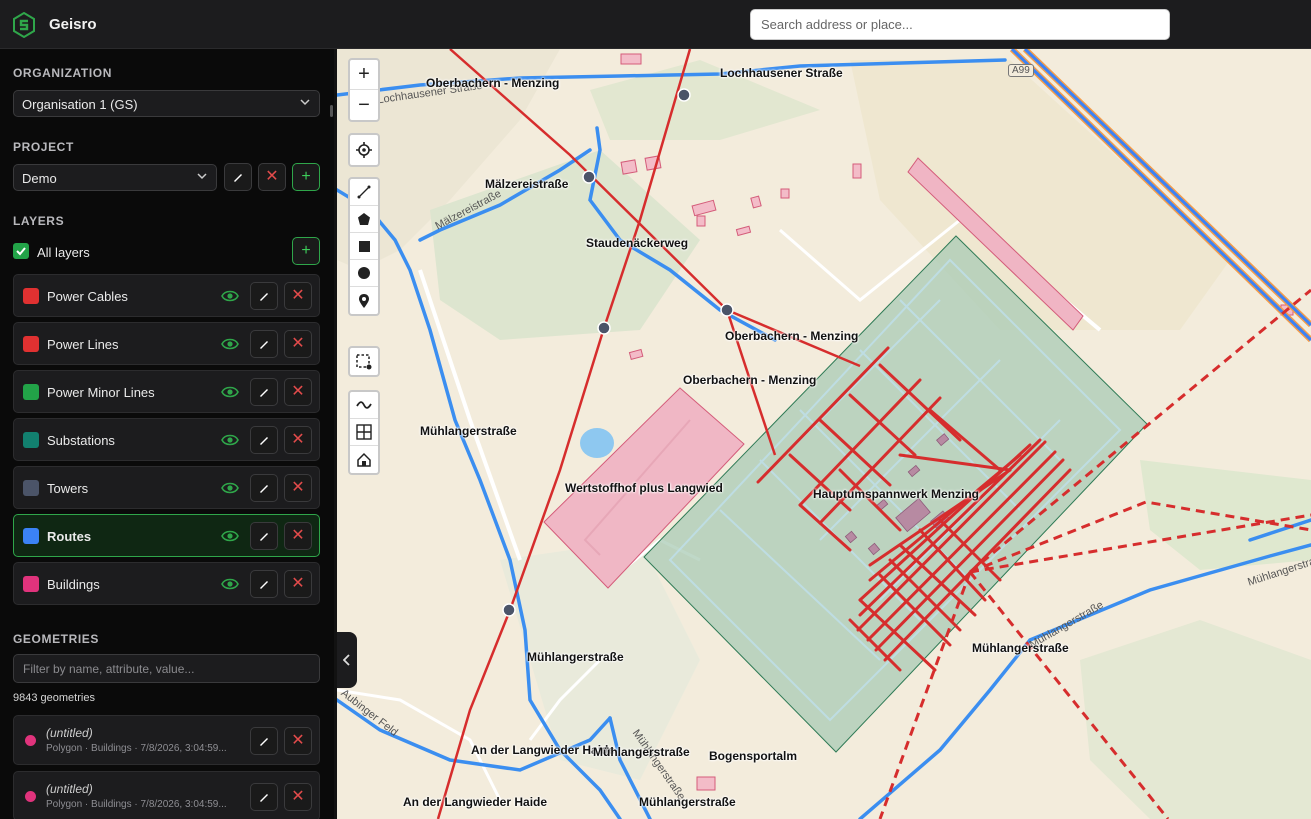 The image size is (1311, 819). I want to click on draw-controls, so click(364, 246).